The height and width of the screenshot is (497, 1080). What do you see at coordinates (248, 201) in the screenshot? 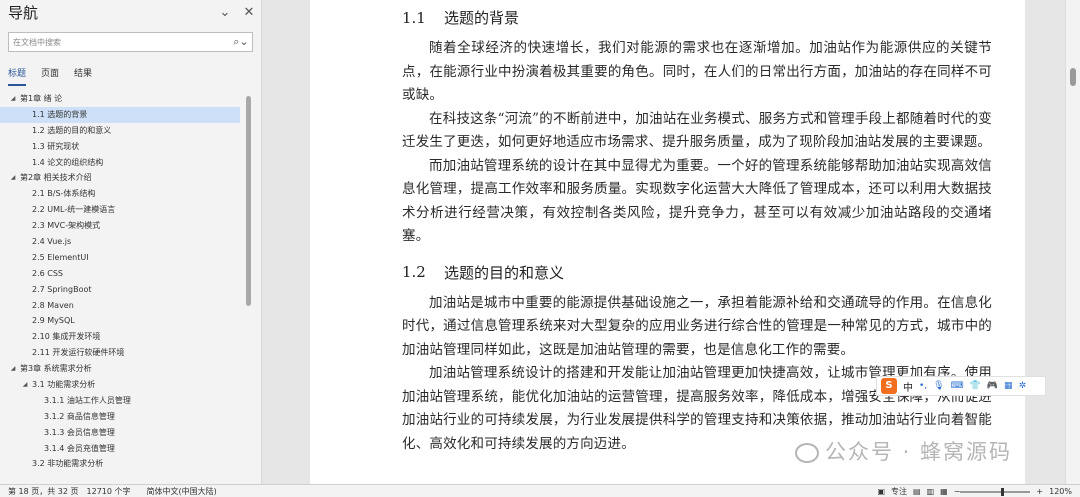
I see `nav-scrollbar` at bounding box center [248, 201].